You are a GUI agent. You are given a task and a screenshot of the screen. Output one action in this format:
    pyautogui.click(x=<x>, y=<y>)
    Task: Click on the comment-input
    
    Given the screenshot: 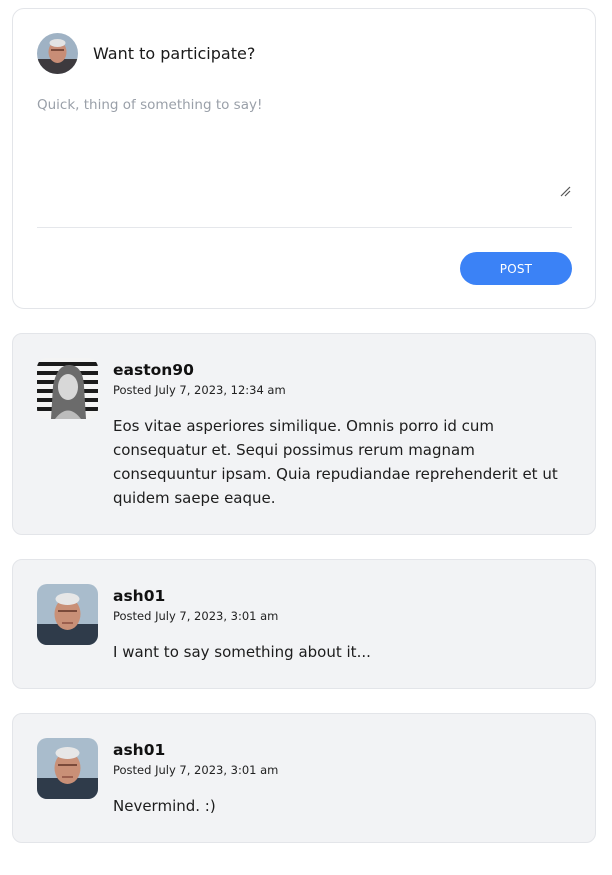 What is the action you would take?
    pyautogui.click(x=305, y=148)
    